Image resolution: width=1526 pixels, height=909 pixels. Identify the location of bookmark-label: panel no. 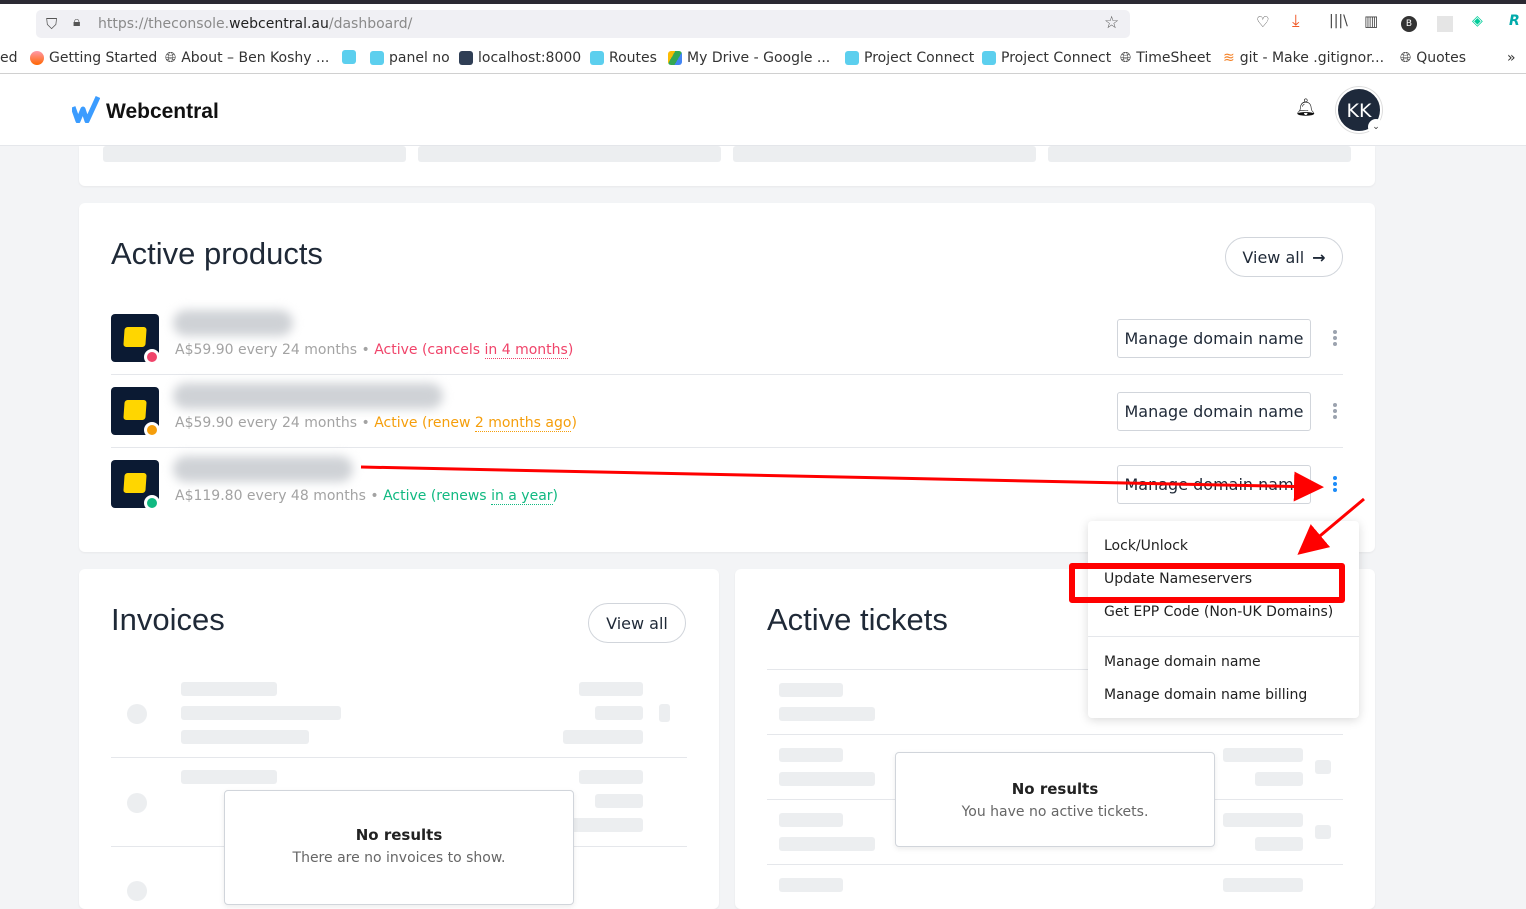
(419, 58).